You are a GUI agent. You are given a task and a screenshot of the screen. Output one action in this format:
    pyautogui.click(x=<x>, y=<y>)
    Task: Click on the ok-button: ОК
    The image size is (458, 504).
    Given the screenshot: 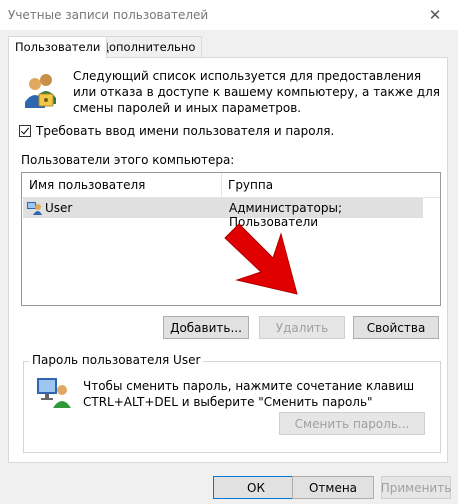 What is the action you would take?
    pyautogui.click(x=256, y=487)
    